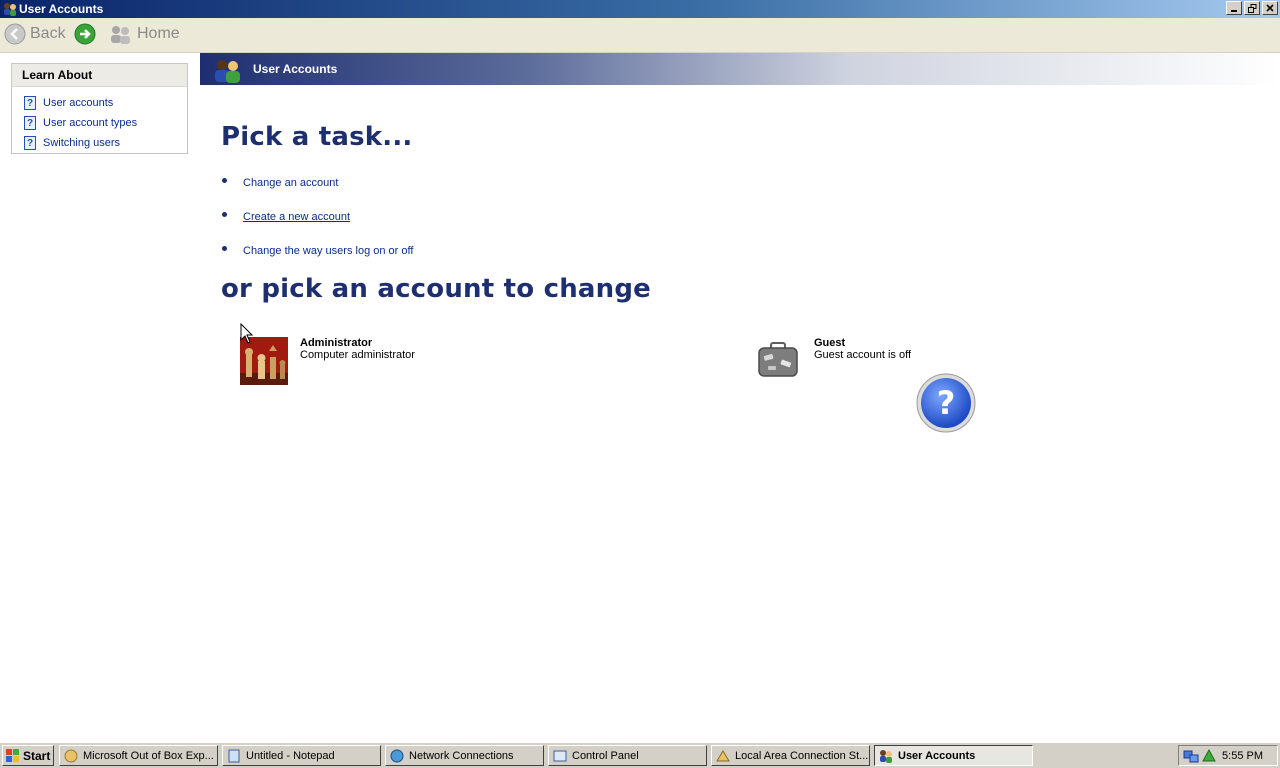  What do you see at coordinates (120, 35) in the screenshot?
I see `home-users-icon` at bounding box center [120, 35].